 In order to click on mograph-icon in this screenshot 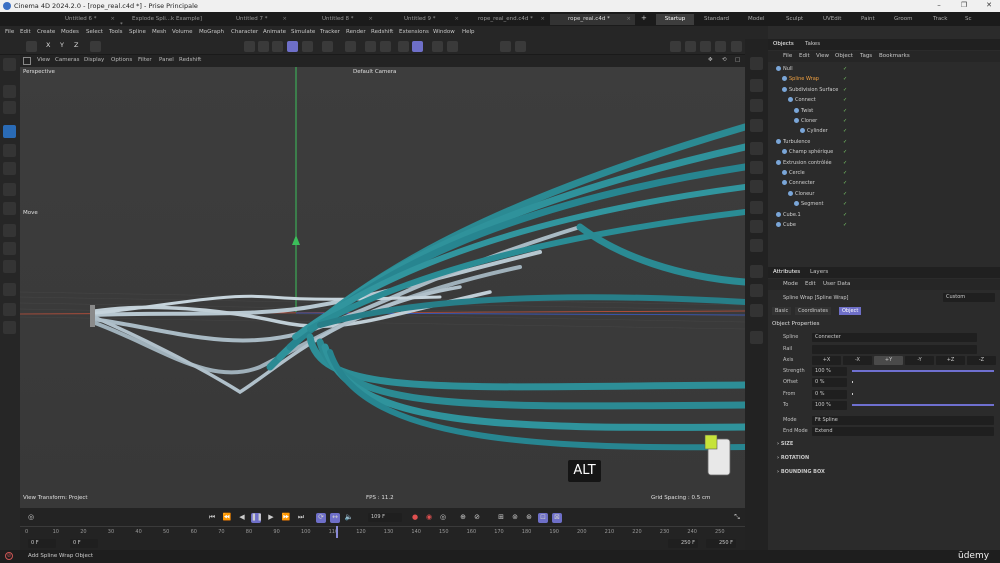, I will do `click(756, 167)`.